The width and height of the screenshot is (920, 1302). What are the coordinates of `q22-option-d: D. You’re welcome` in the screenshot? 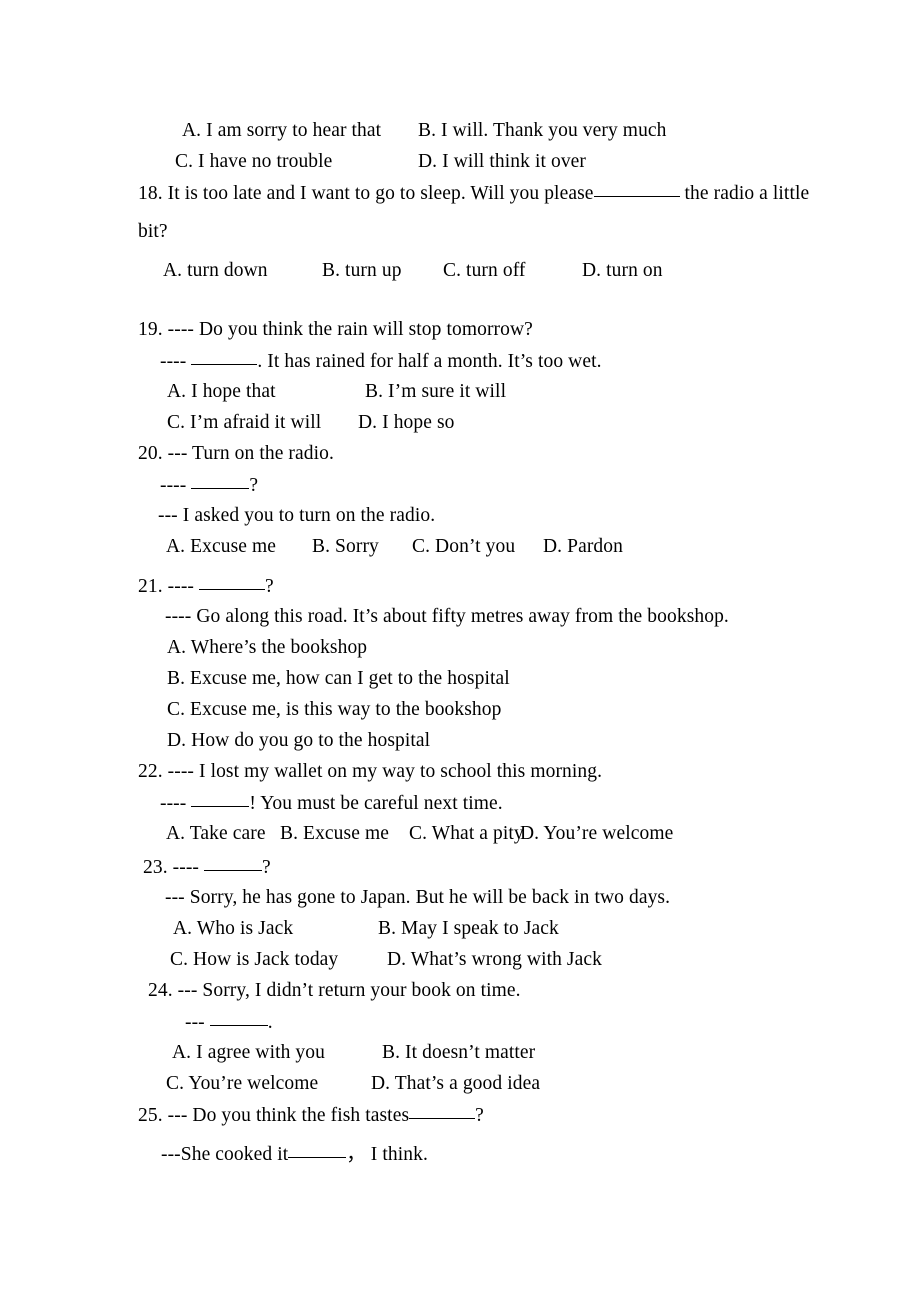 It's located at (596, 834).